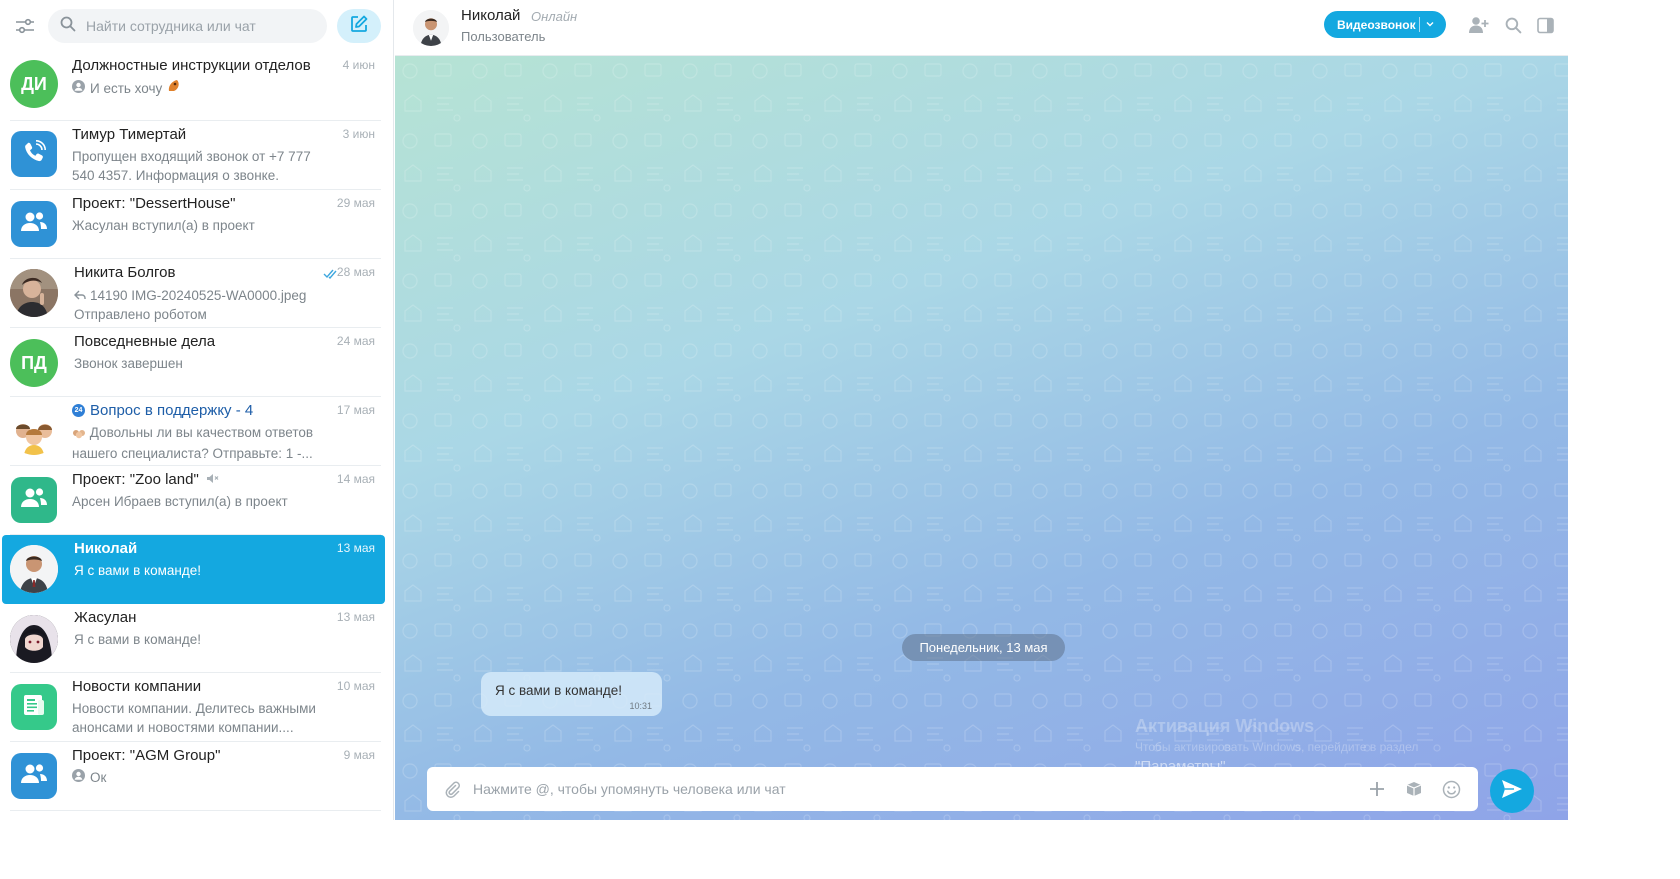  Describe the element at coordinates (1479, 25) in the screenshot. I see `add-user-icon` at that location.